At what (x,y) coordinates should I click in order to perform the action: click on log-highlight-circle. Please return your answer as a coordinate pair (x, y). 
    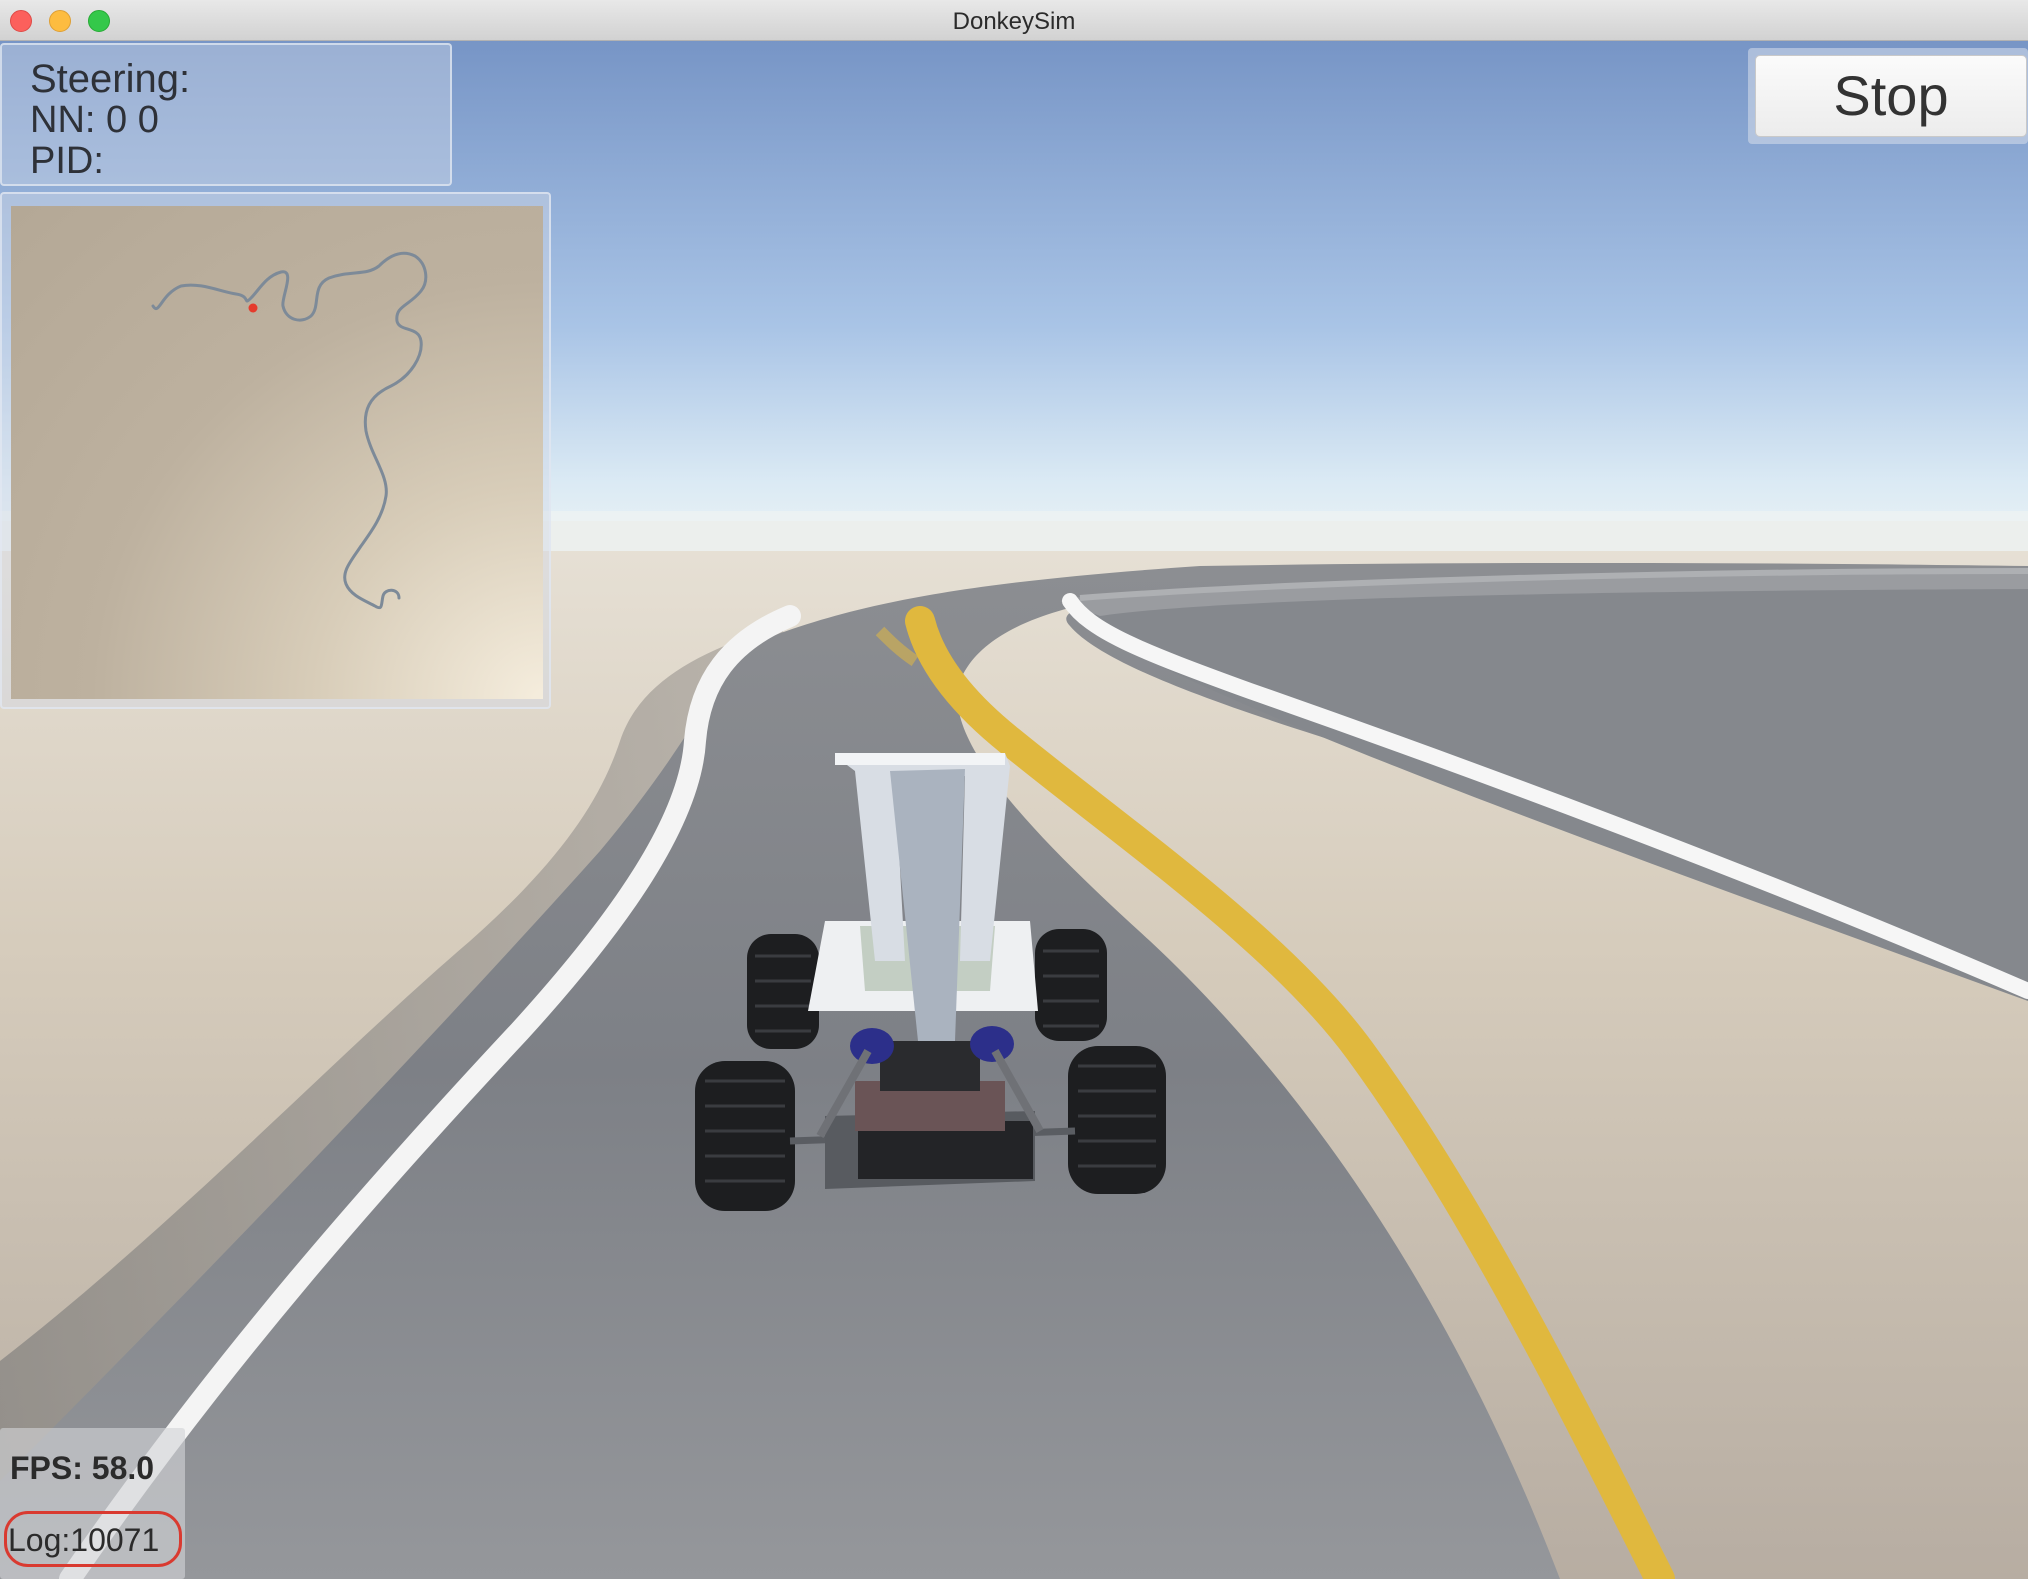
    Looking at the image, I should click on (93, 1539).